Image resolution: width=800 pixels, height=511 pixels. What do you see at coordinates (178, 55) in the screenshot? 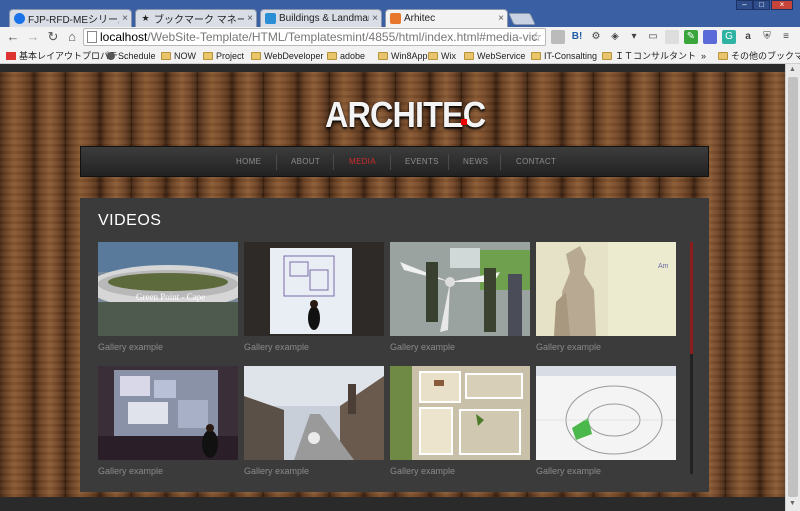
I see `bookmark-item: NOW` at bounding box center [178, 55].